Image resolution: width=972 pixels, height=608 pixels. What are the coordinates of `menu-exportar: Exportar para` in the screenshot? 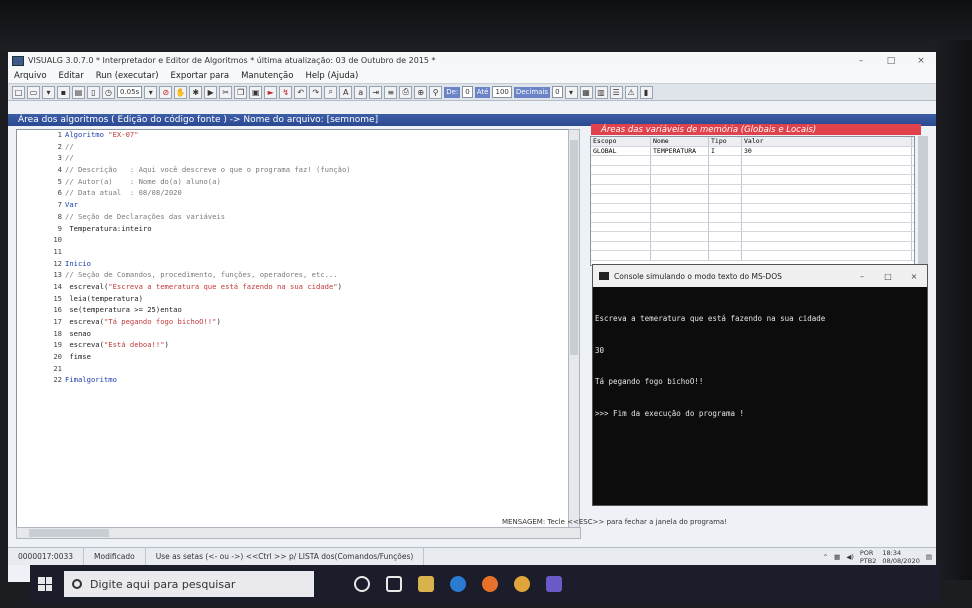 It's located at (200, 76).